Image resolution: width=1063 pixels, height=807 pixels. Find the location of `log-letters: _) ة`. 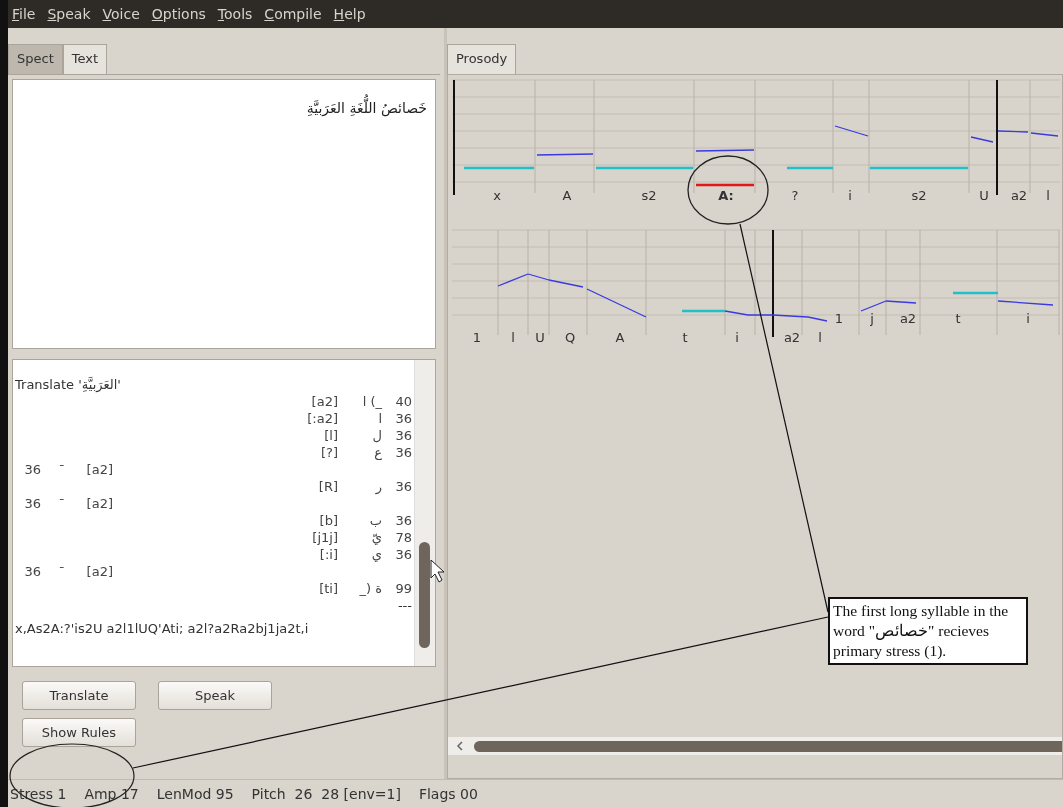

log-letters: _) ة is located at coordinates (370, 588).